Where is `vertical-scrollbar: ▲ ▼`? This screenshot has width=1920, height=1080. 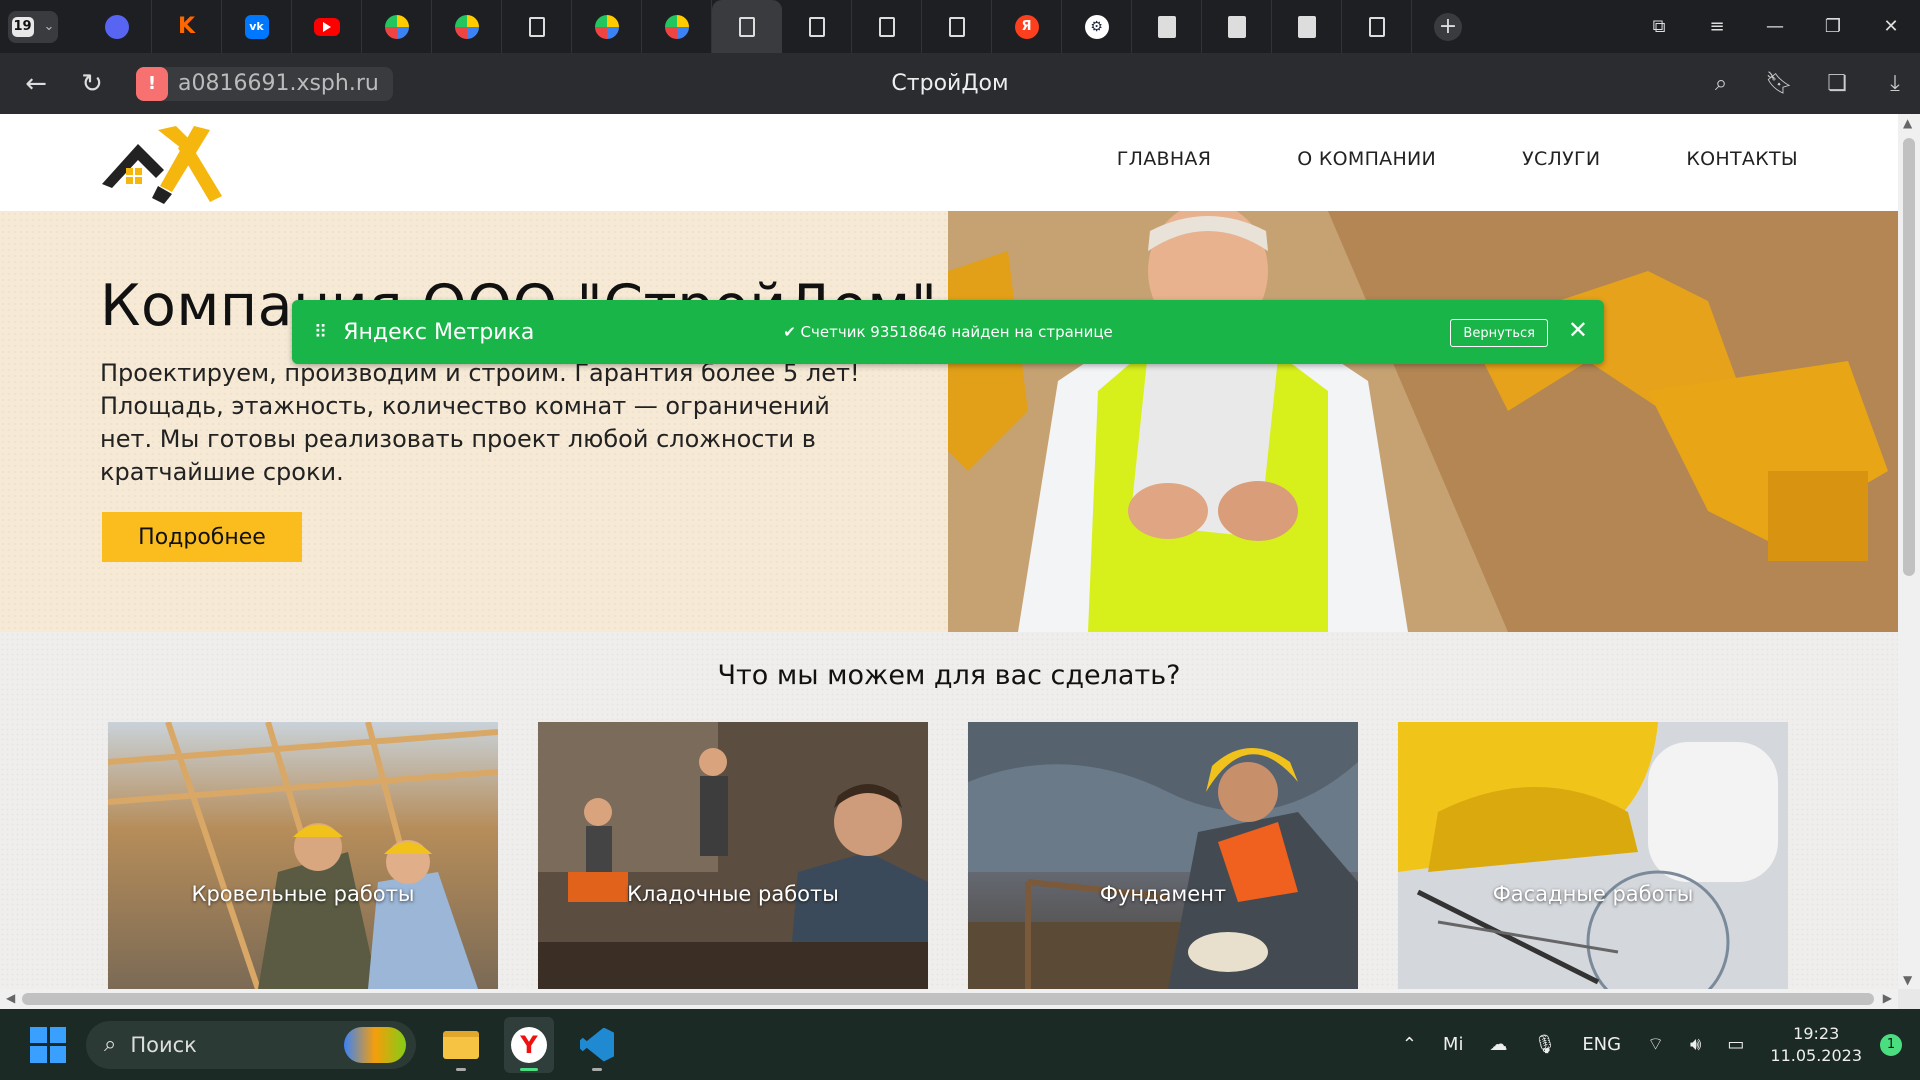 vertical-scrollbar: ▲ ▼ is located at coordinates (1909, 551).